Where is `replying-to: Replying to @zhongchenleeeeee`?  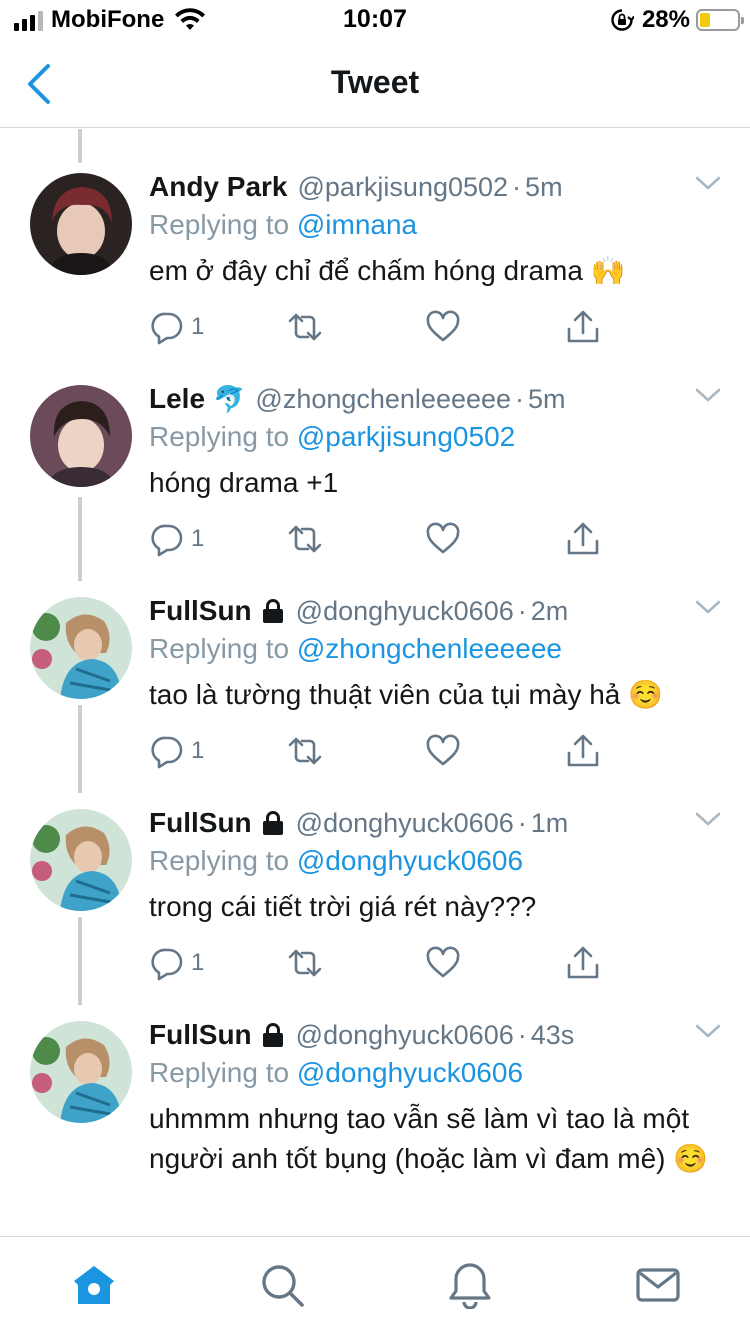
replying-to: Replying to @zhongchenleeeeee is located at coordinates (437, 651).